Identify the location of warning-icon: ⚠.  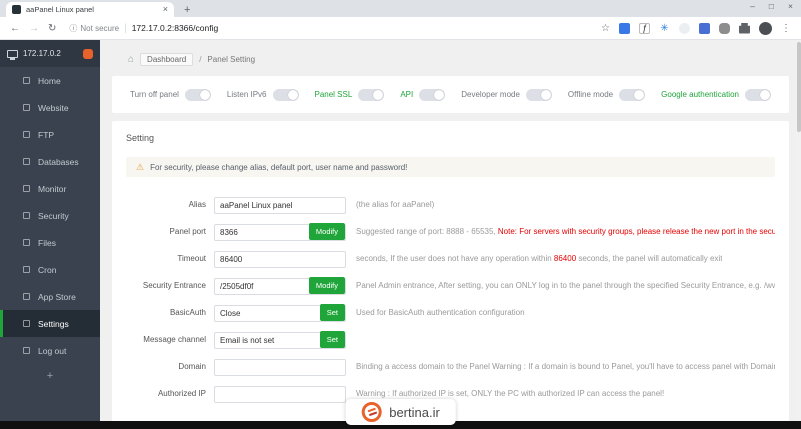
(140, 166).